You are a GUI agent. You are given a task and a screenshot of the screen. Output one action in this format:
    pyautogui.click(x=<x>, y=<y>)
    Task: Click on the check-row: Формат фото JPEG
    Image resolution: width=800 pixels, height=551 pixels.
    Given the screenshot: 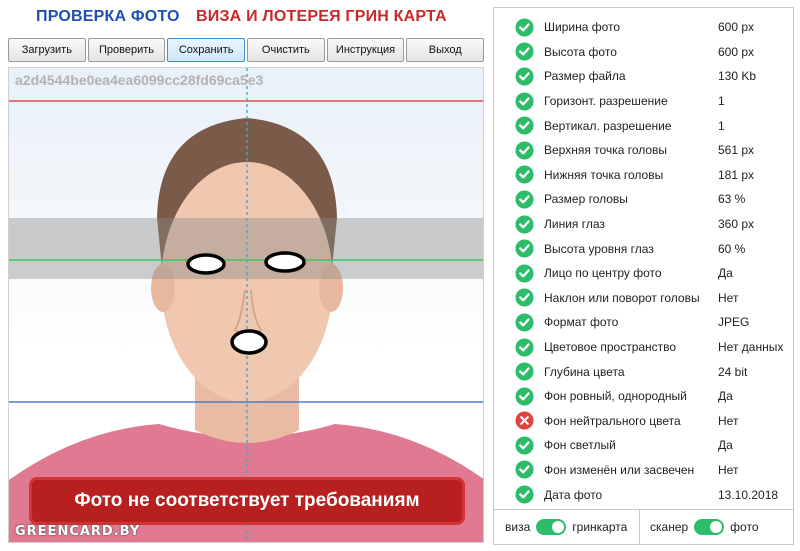 What is the action you would take?
    pyautogui.click(x=643, y=322)
    